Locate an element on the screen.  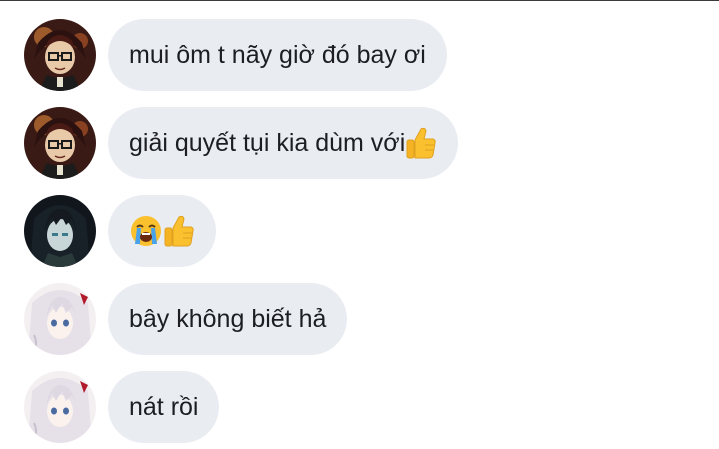
message-bubble: bây không biết hả is located at coordinates (228, 319).